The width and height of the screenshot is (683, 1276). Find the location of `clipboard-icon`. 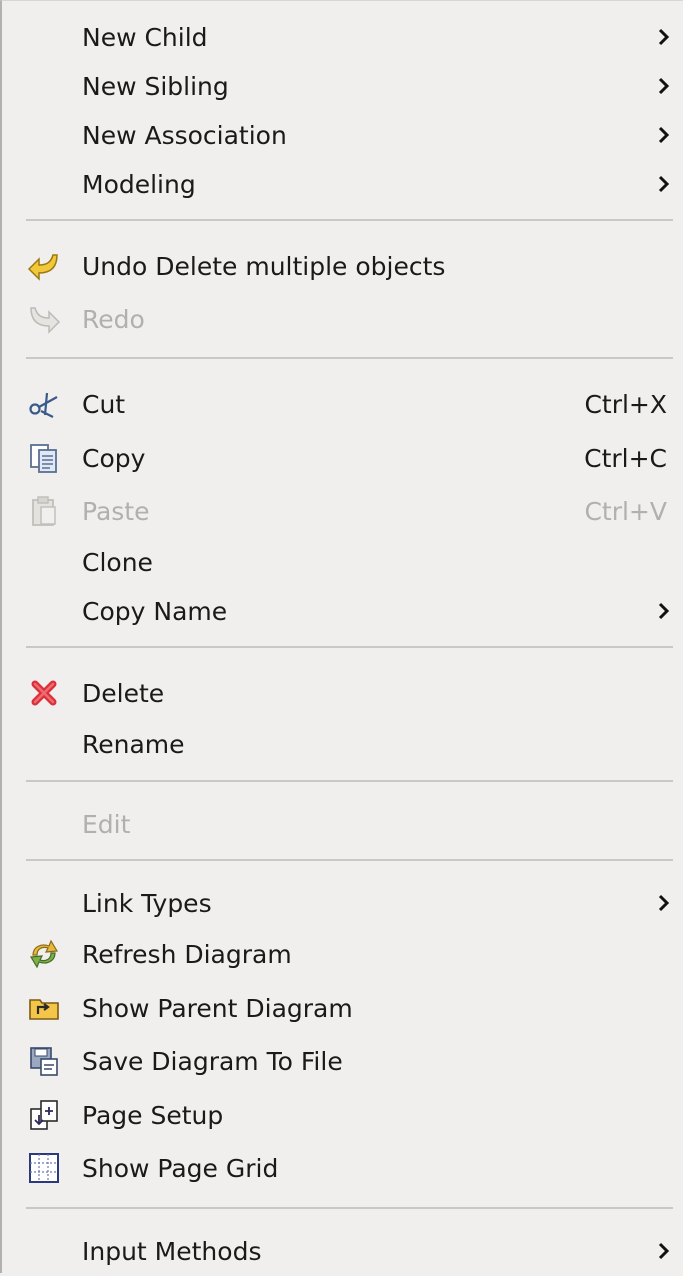

clipboard-icon is located at coordinates (44, 511).